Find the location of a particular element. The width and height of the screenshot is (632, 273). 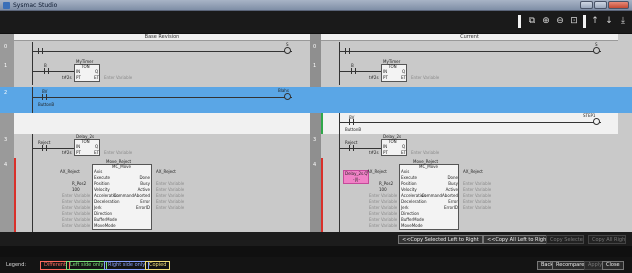

copy-icon: ⧉ is located at coordinates (532, 21).